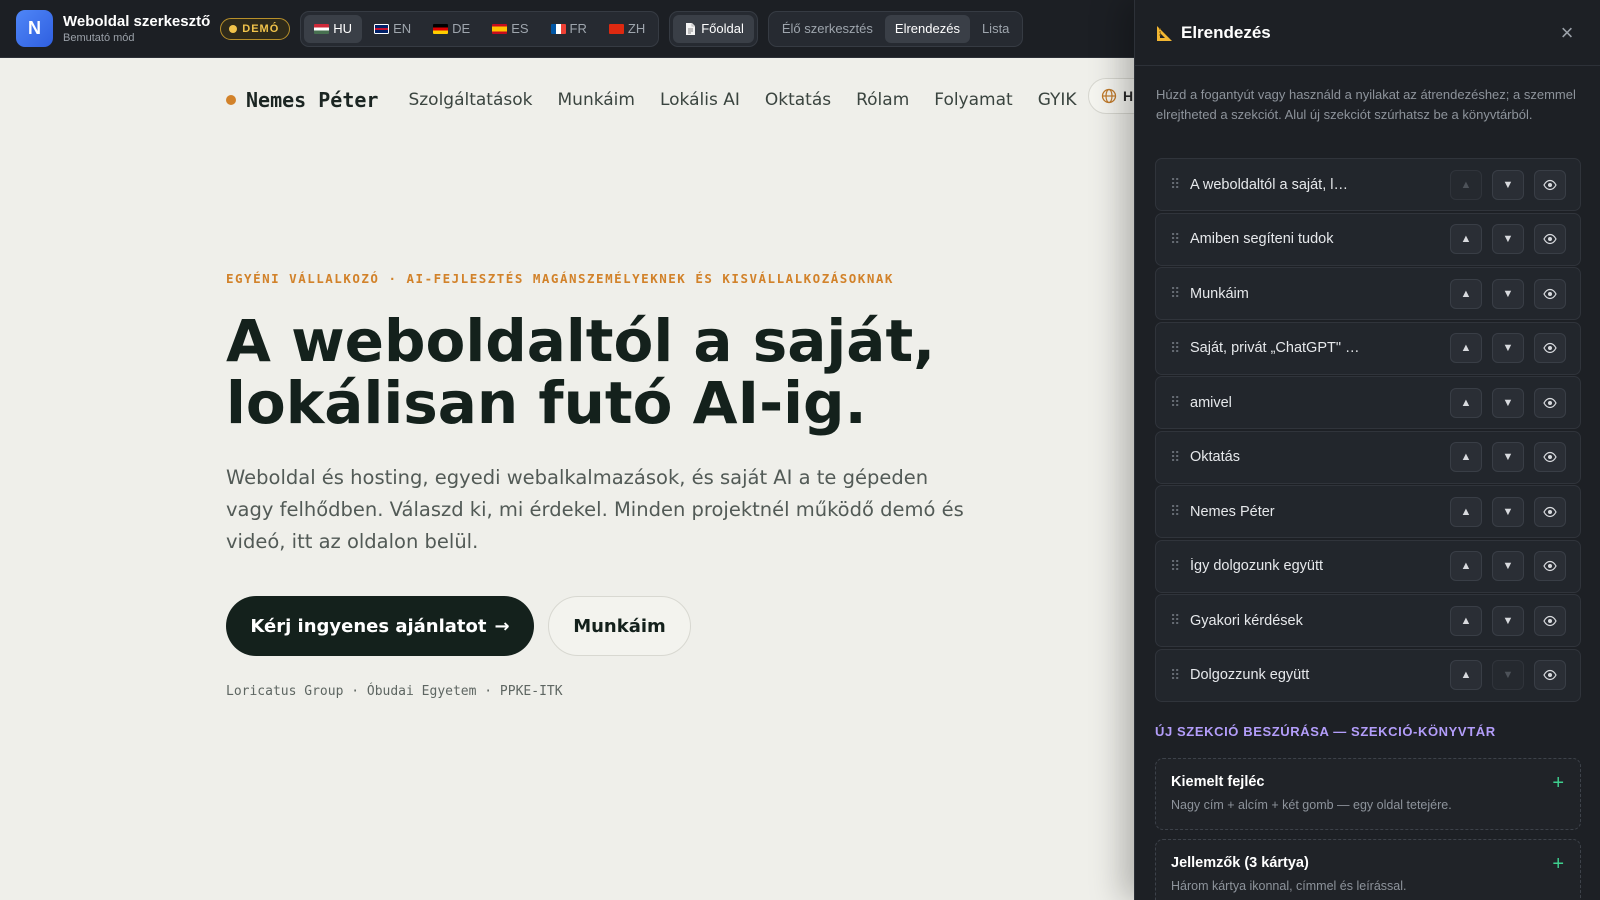 The image size is (1600, 900). I want to click on section-row: ⠿ Dolgozzunk együtt ▲ ▼, so click(1368, 675).